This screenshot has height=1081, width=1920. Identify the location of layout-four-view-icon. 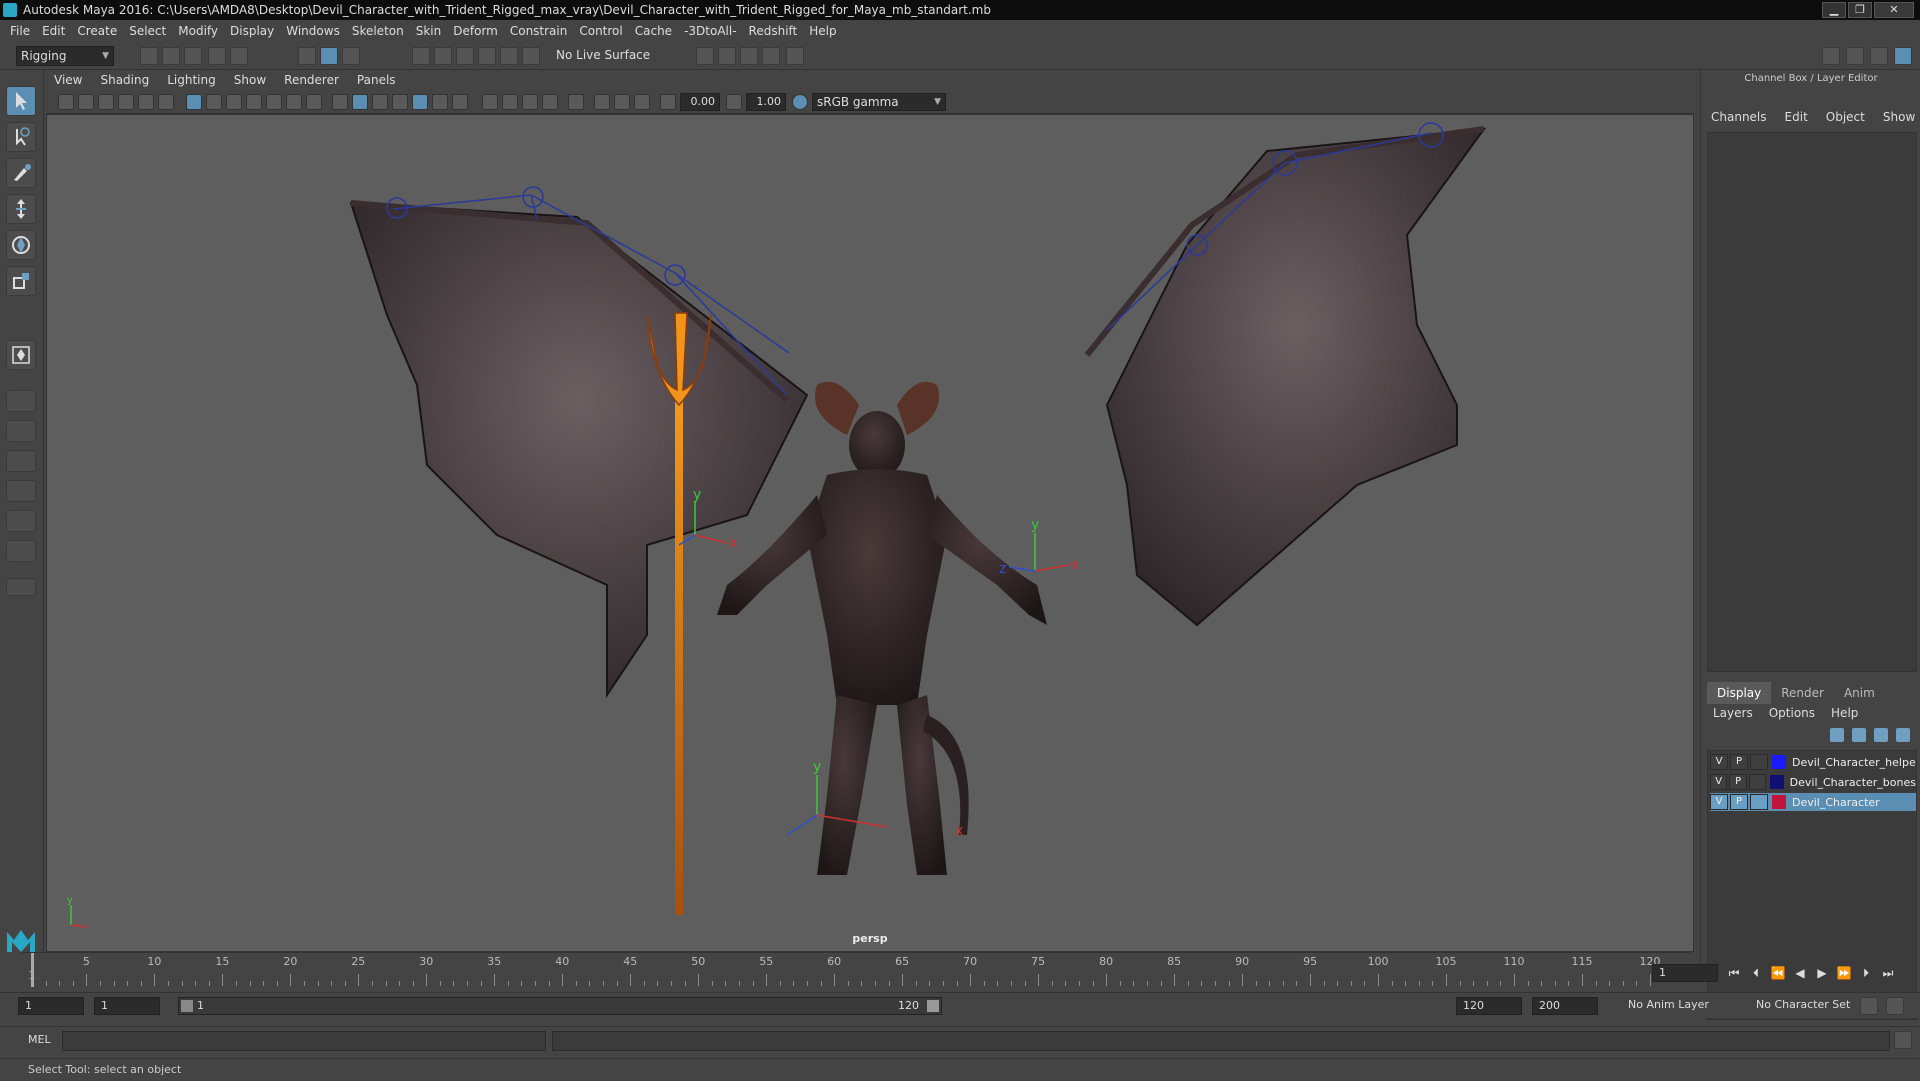
(21, 401).